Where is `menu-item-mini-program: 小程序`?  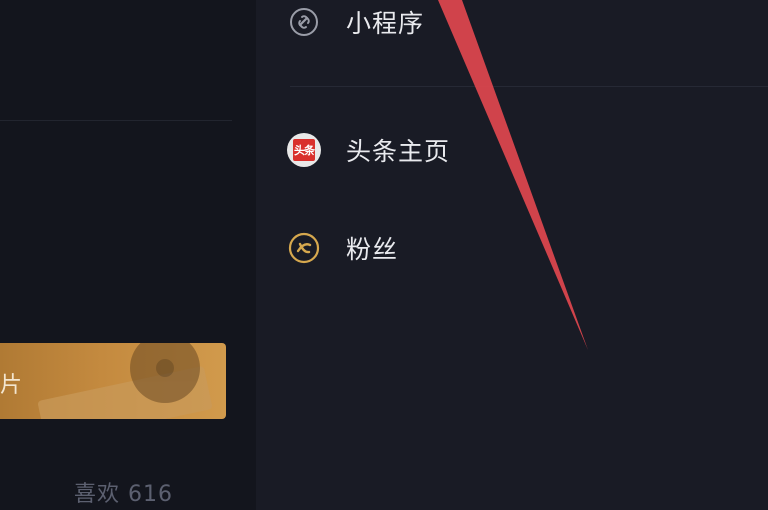
menu-item-mini-program: 小程序 is located at coordinates (355, 22).